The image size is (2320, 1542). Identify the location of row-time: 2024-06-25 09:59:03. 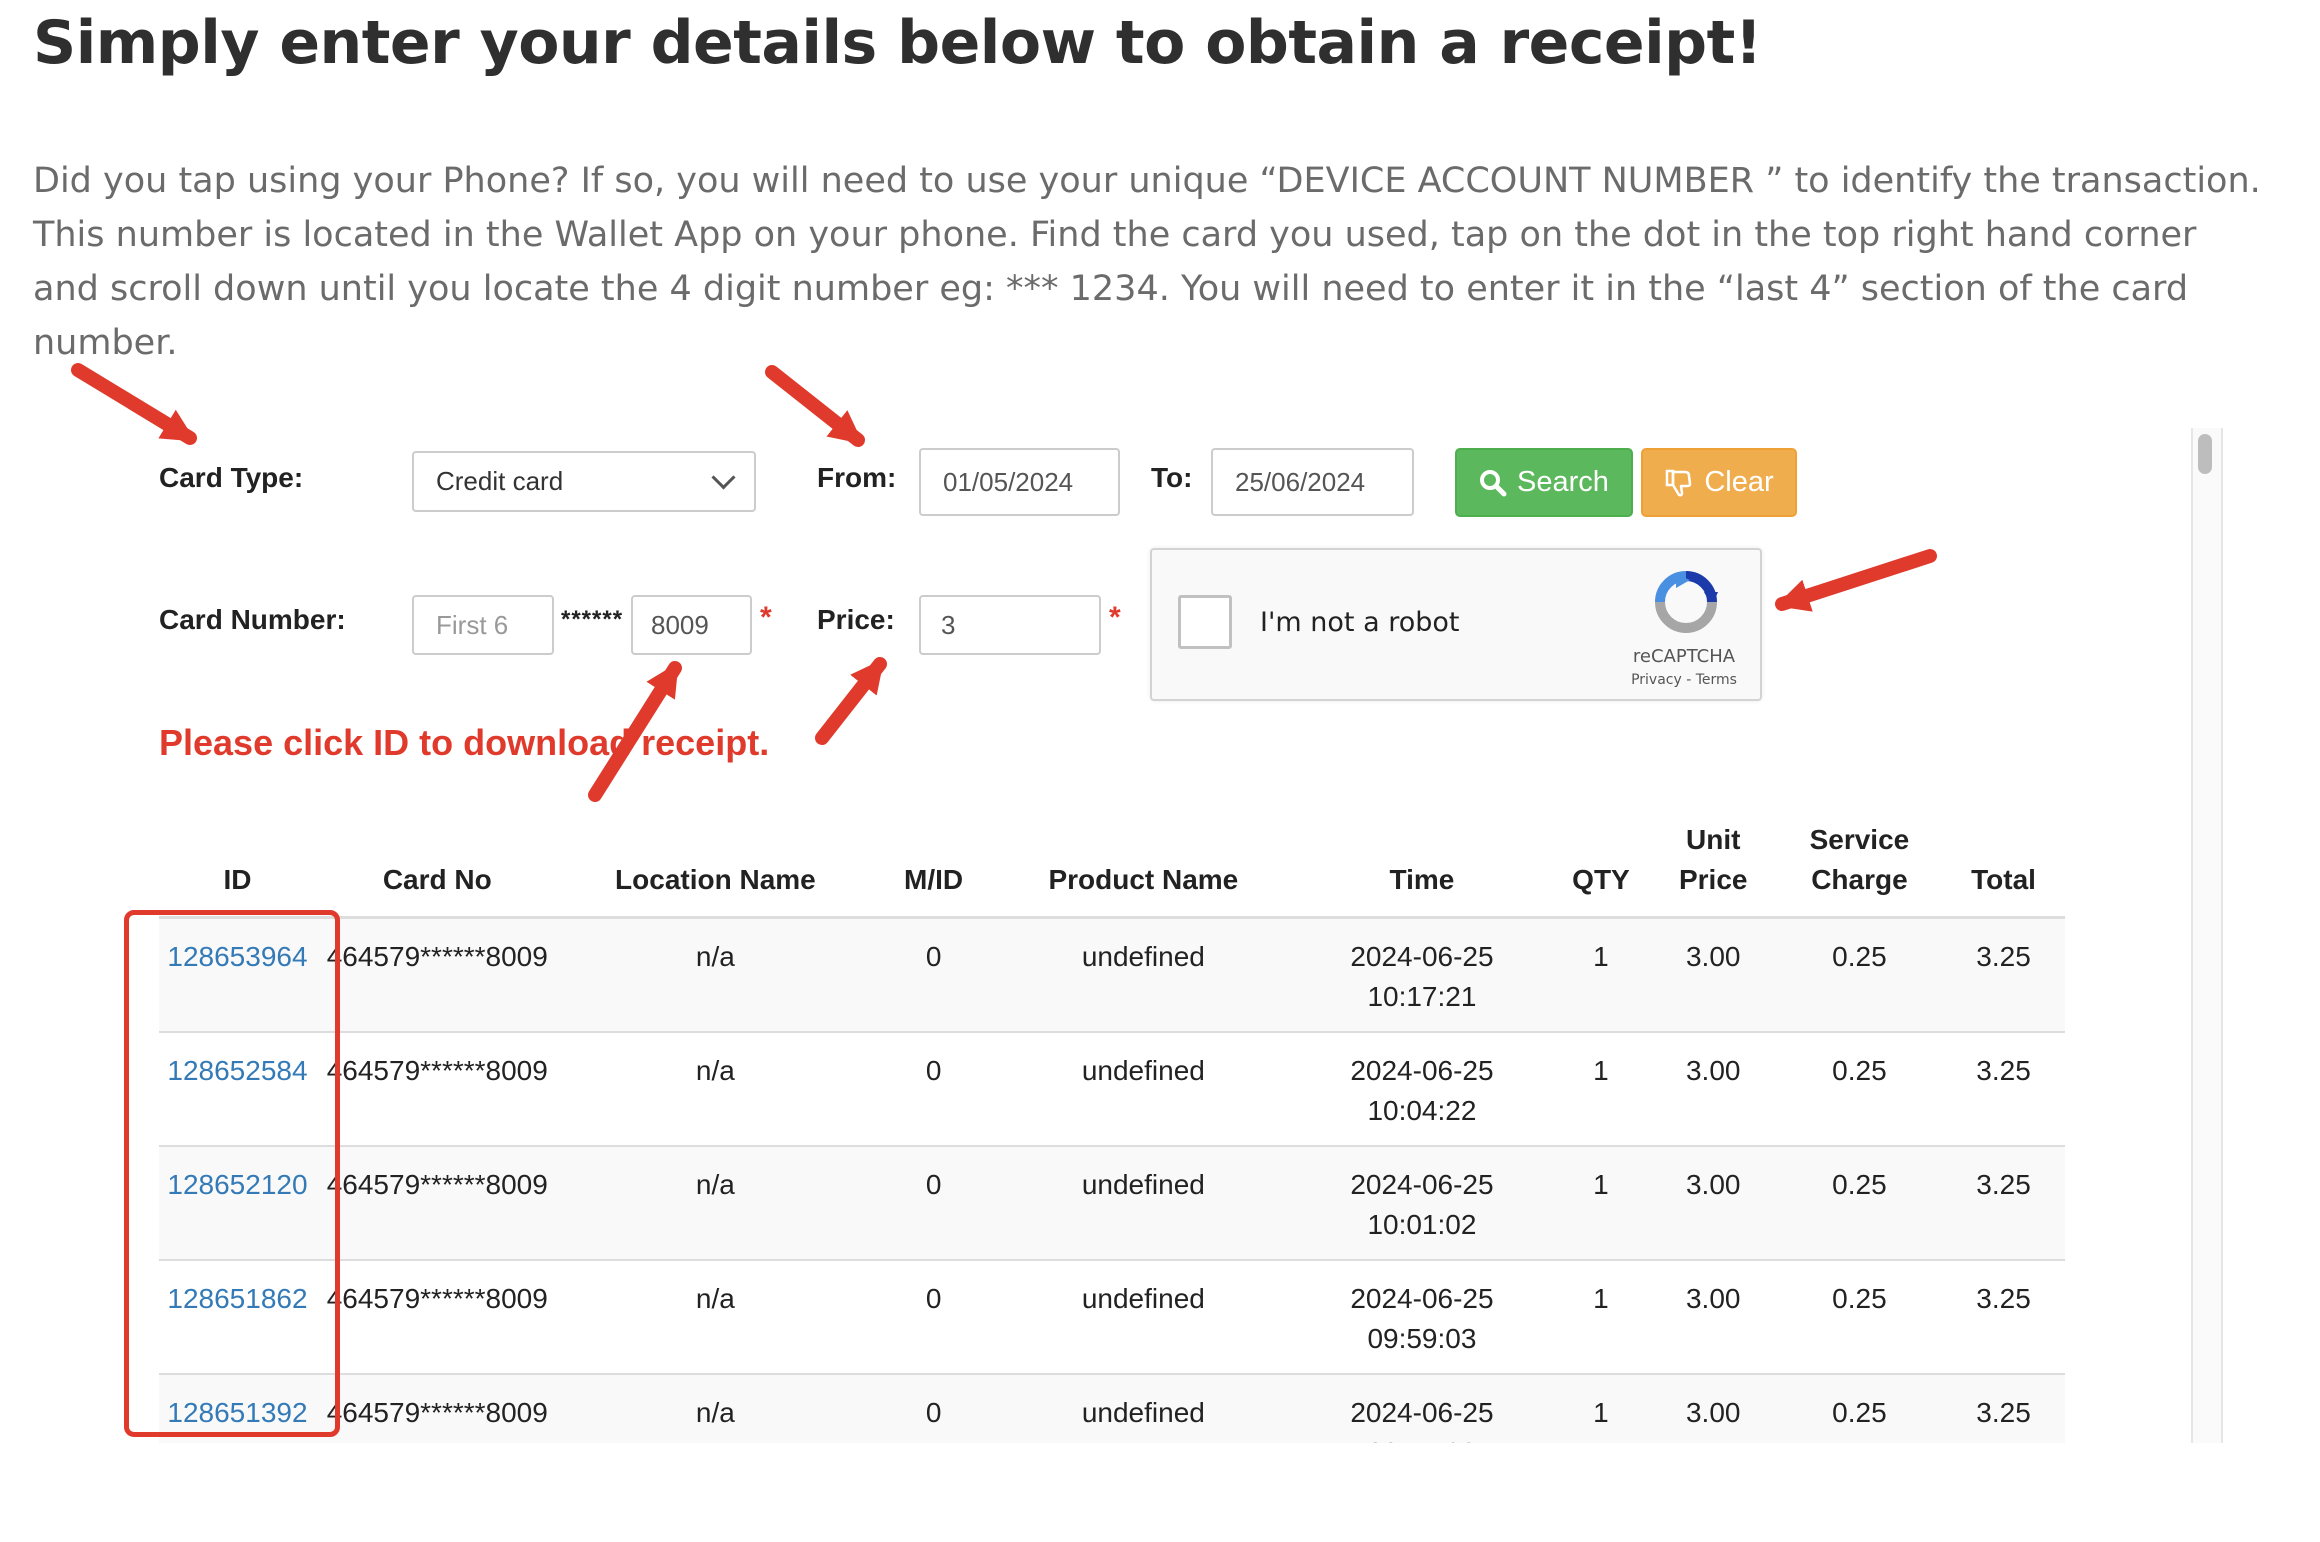
(1422, 1316).